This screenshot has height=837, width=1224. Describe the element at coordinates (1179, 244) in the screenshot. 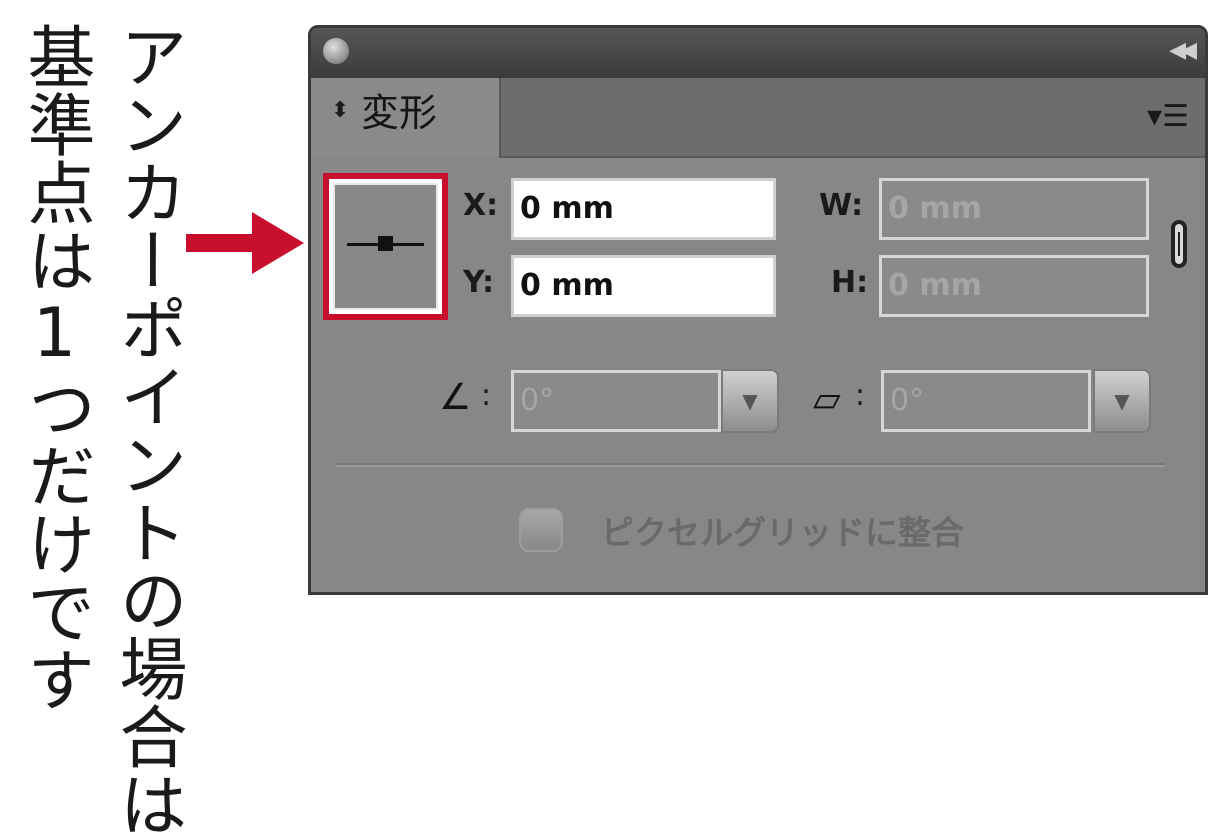

I see `constrain-proportions-icon` at that location.